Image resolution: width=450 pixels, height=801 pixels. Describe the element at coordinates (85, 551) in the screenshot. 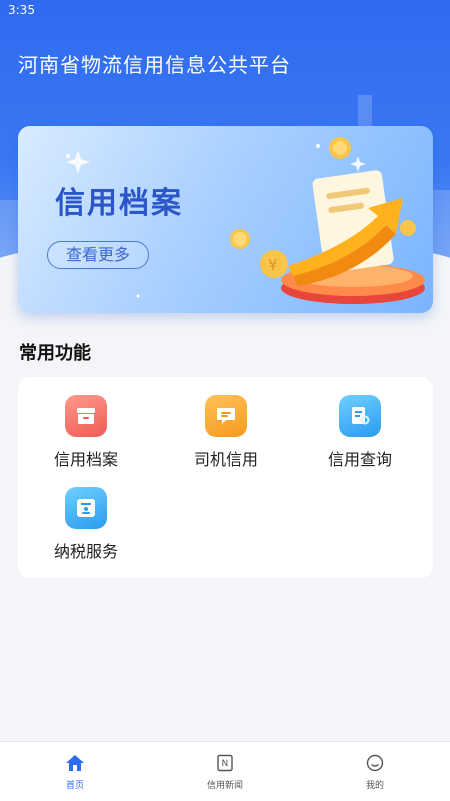

I see `function-label: 纳税服务` at that location.